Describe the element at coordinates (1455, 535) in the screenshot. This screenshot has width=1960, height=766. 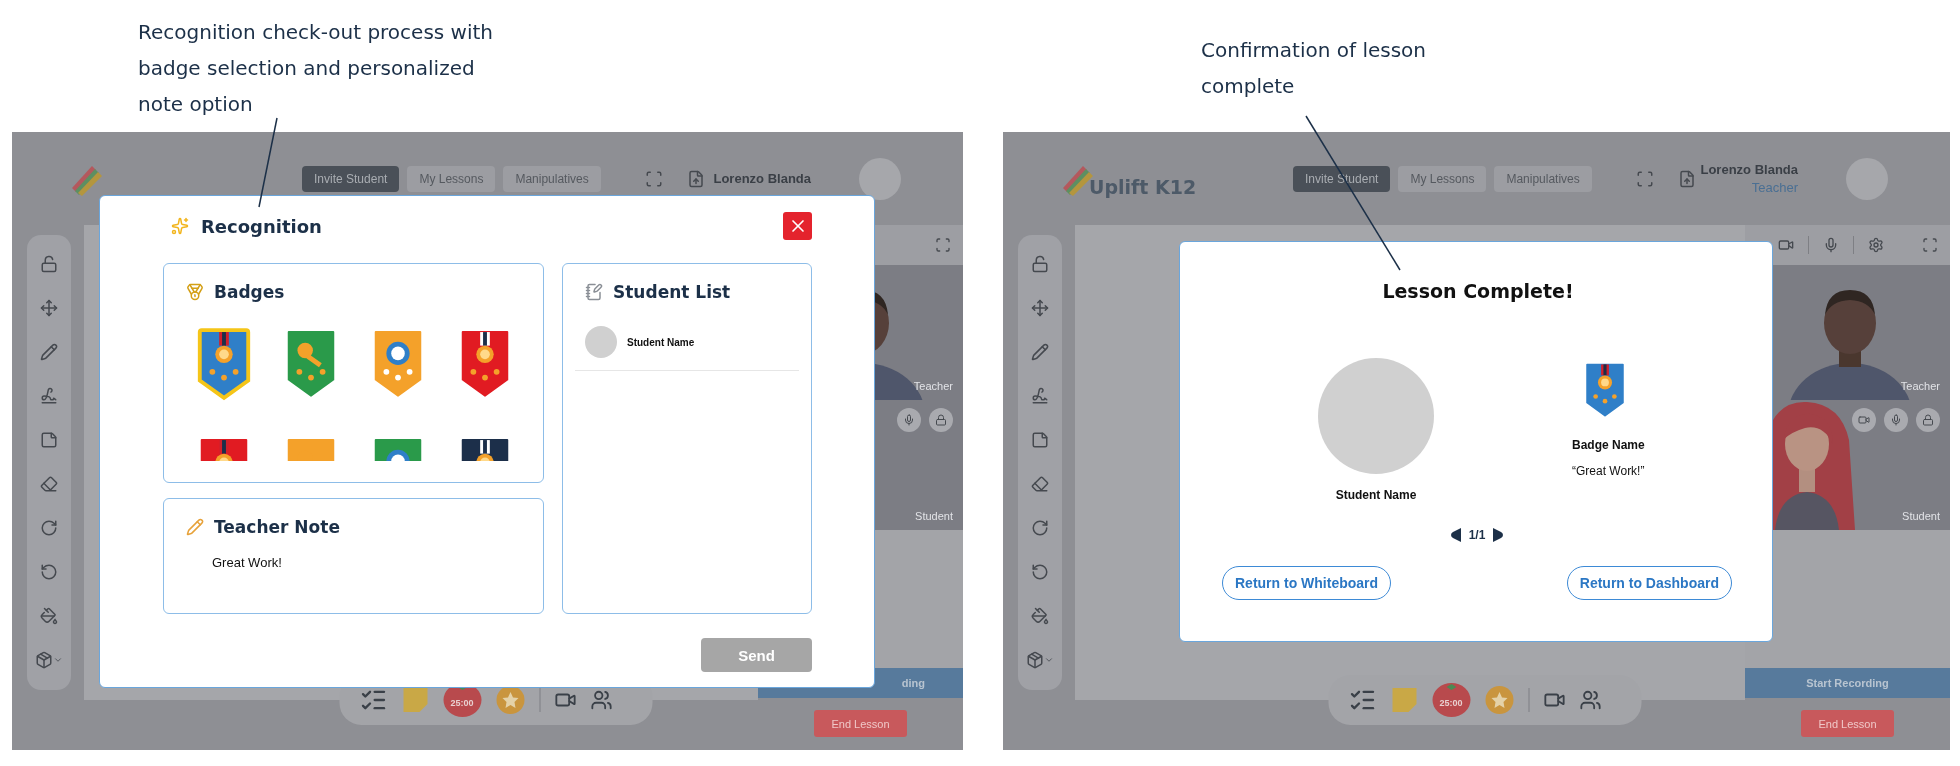
I see `previous-button` at that location.